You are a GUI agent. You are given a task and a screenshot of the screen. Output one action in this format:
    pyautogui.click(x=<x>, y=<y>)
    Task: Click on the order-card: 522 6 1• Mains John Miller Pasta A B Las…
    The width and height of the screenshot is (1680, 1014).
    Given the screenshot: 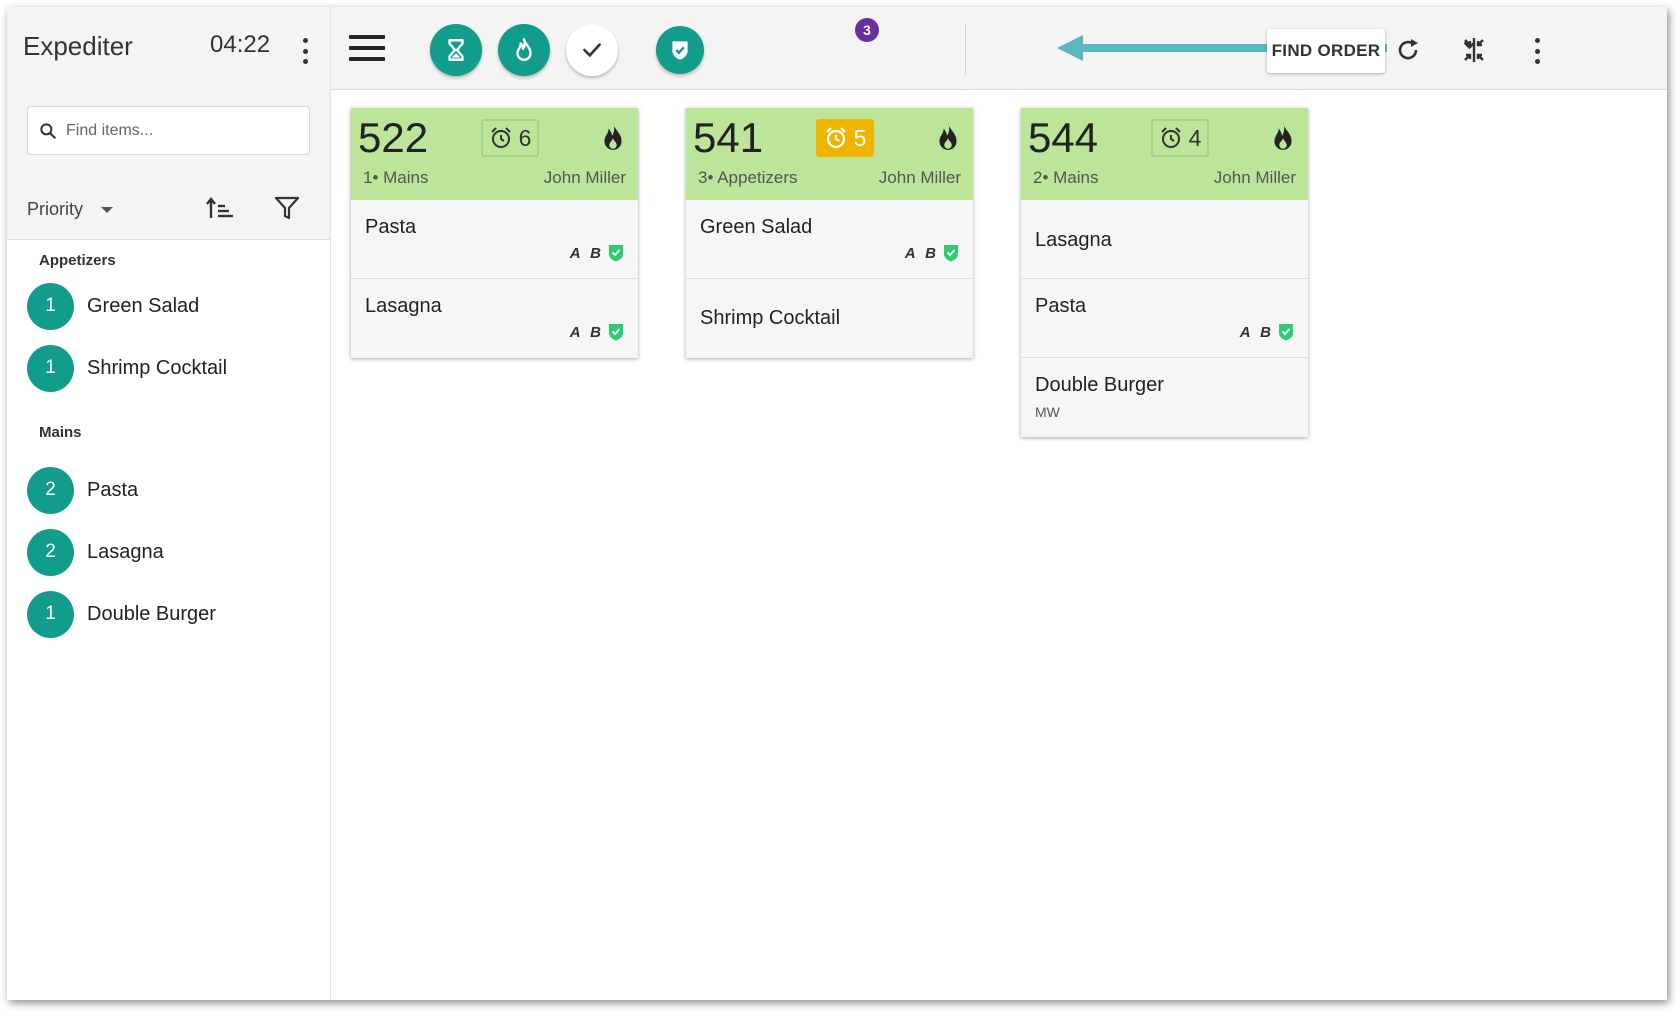 What is the action you would take?
    pyautogui.click(x=494, y=233)
    